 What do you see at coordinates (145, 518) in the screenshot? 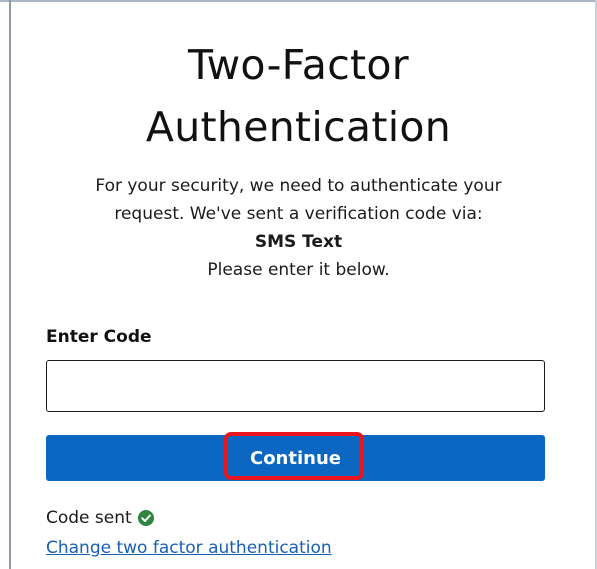
I see `check-circle-icon` at bounding box center [145, 518].